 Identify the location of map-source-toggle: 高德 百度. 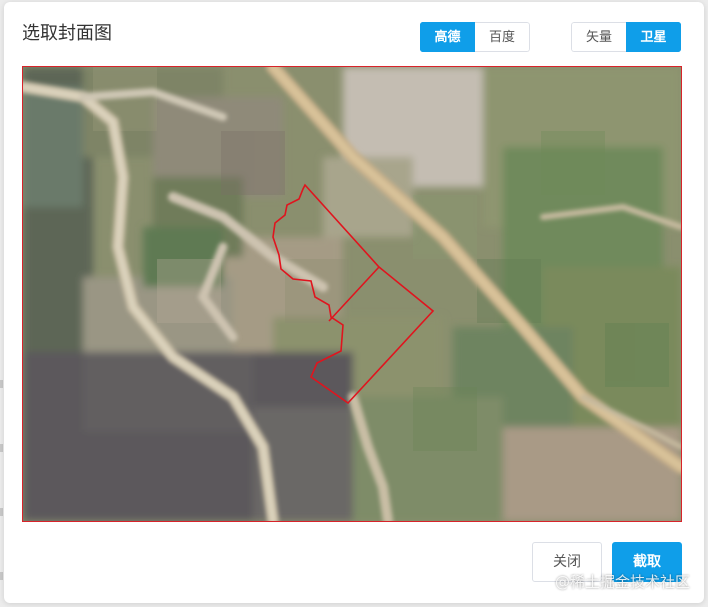
(475, 37).